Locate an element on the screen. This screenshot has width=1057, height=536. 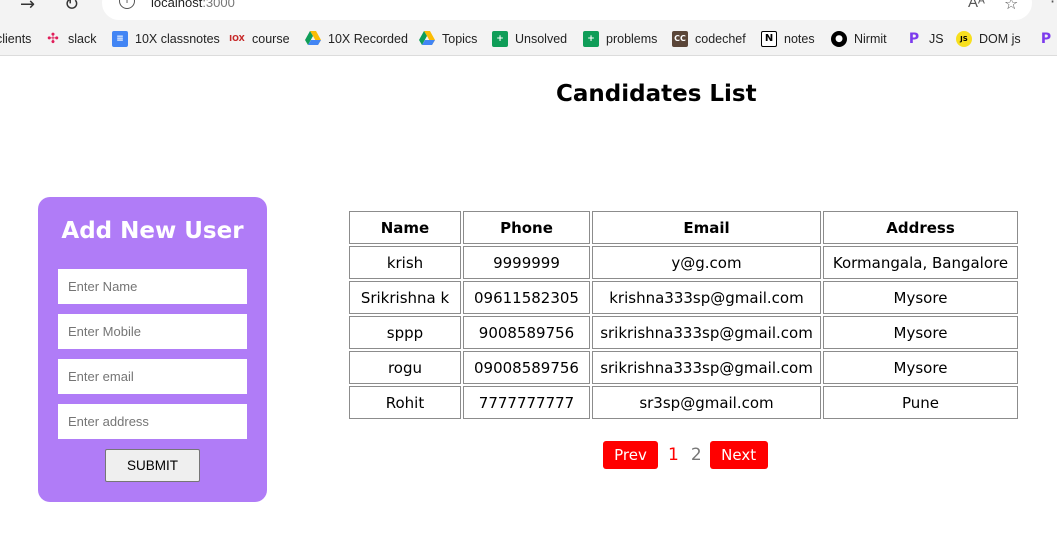
bookmark-slack: ✣ slack is located at coordinates (70, 39).